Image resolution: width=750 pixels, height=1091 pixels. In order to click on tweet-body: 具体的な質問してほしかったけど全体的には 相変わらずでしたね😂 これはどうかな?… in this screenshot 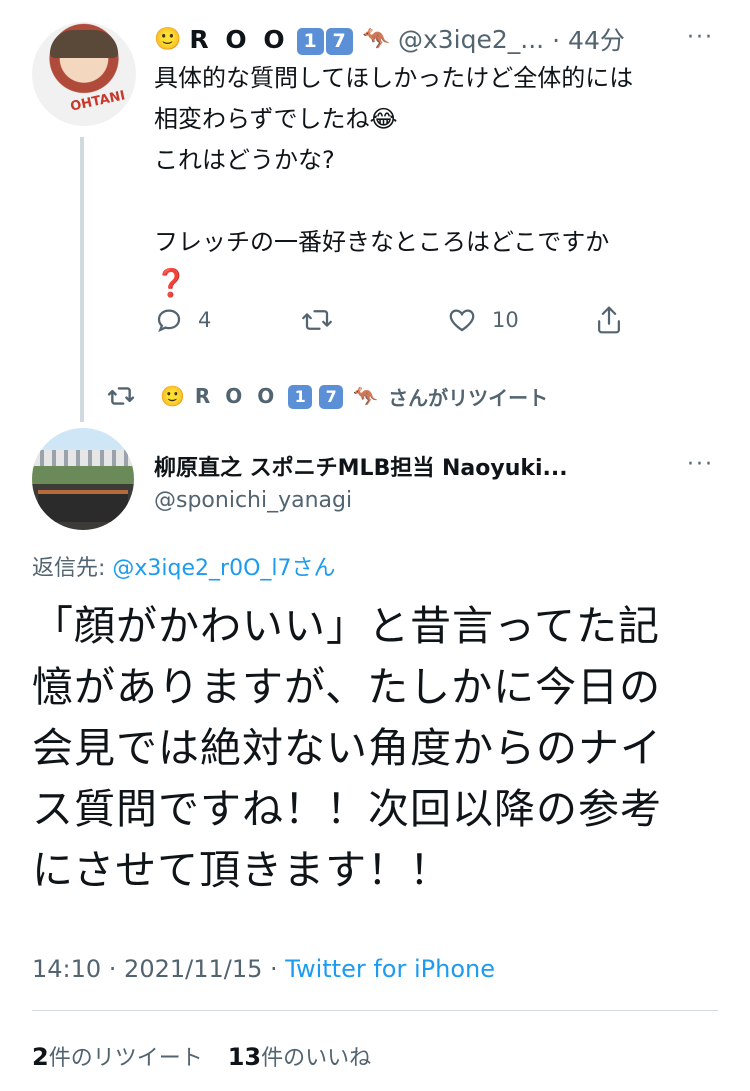, I will do `click(394, 160)`.